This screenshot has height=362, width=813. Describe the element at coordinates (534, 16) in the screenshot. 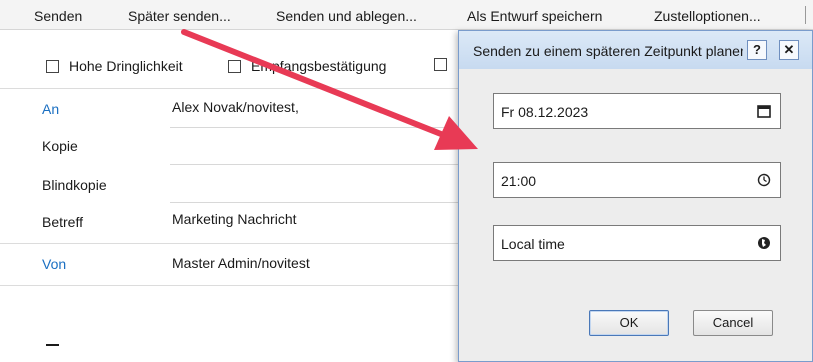

I see `save-draft-button: Als Entwurf speichern` at that location.